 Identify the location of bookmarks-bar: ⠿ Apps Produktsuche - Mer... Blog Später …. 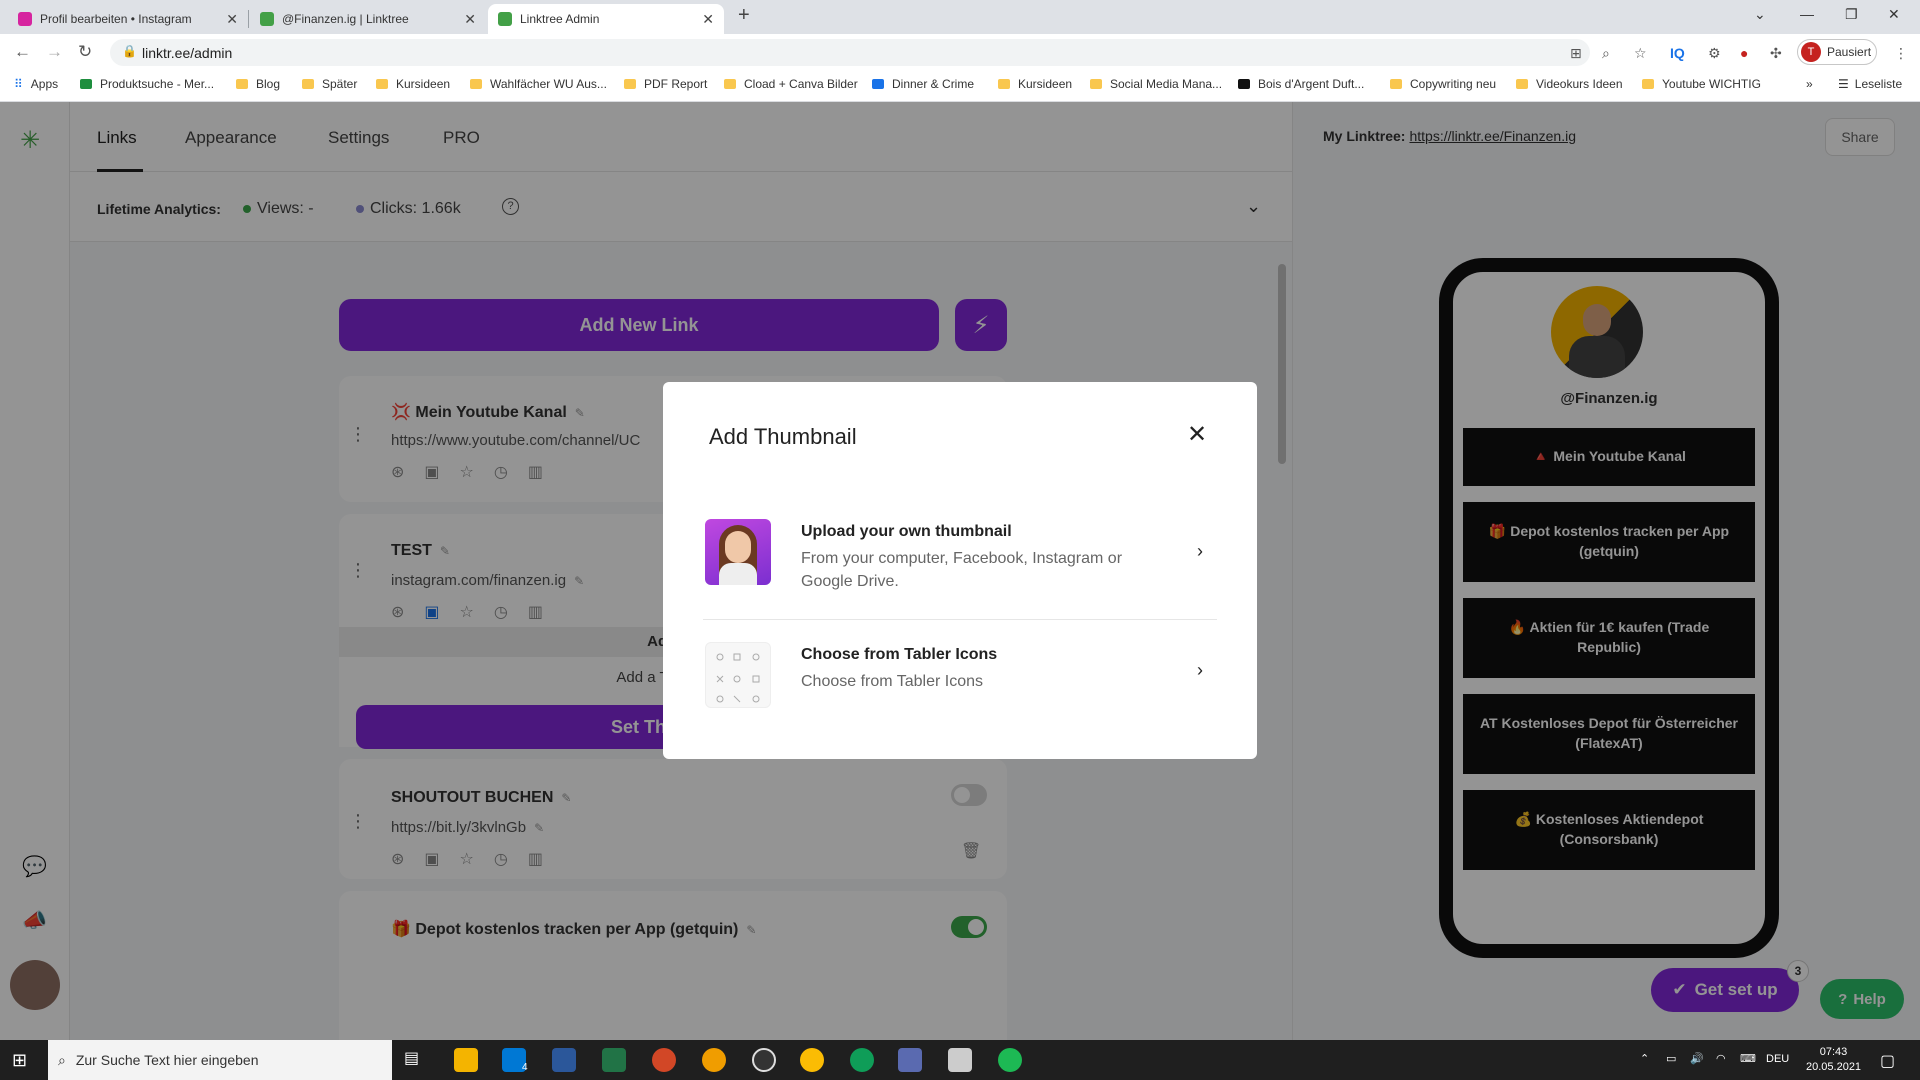
(960, 86).